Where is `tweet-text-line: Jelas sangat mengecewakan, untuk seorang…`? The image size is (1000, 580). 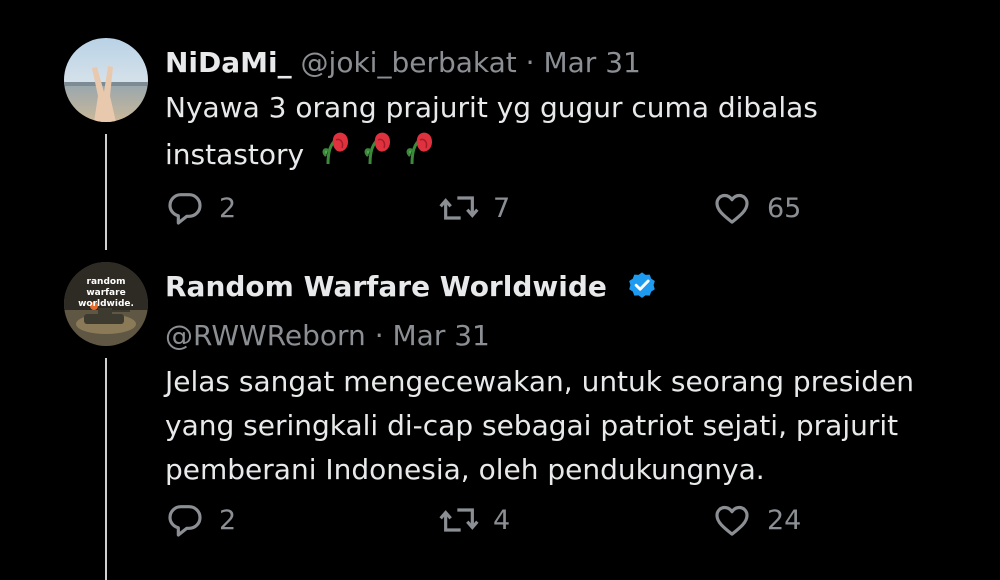 tweet-text-line: Jelas sangat mengecewakan, untuk seorang… is located at coordinates (539, 381).